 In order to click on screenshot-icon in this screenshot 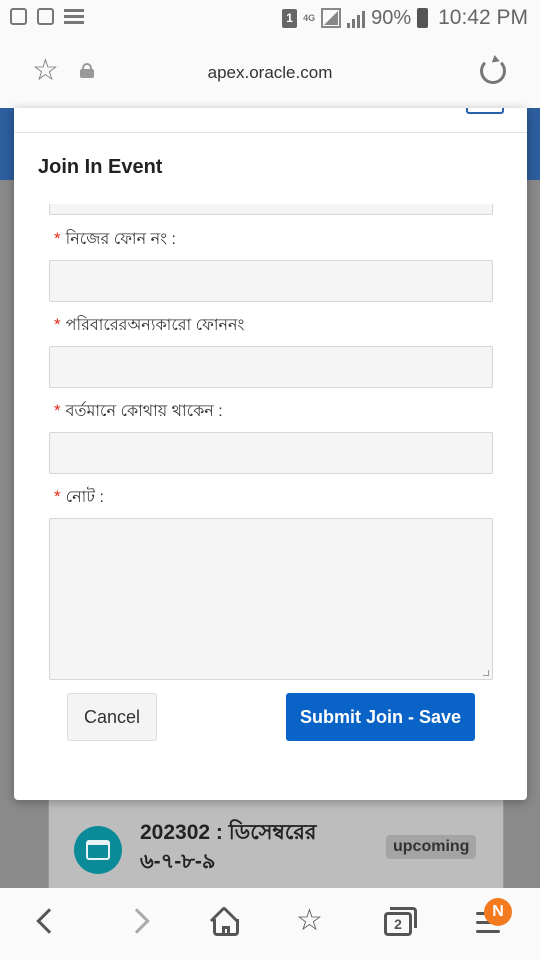, I will do `click(18, 16)`.